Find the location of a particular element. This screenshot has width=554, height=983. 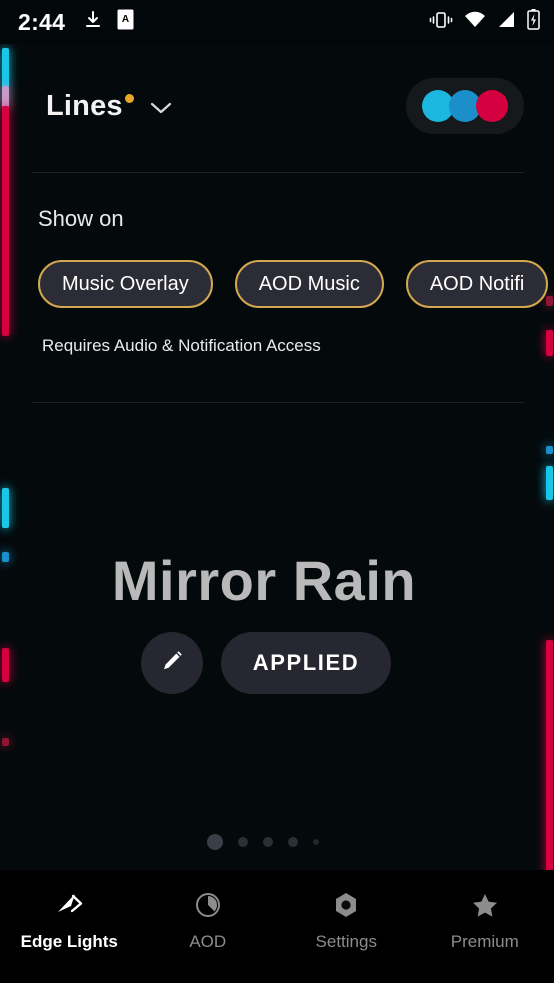

nav-item-settings: Settings is located at coordinates (346, 920).